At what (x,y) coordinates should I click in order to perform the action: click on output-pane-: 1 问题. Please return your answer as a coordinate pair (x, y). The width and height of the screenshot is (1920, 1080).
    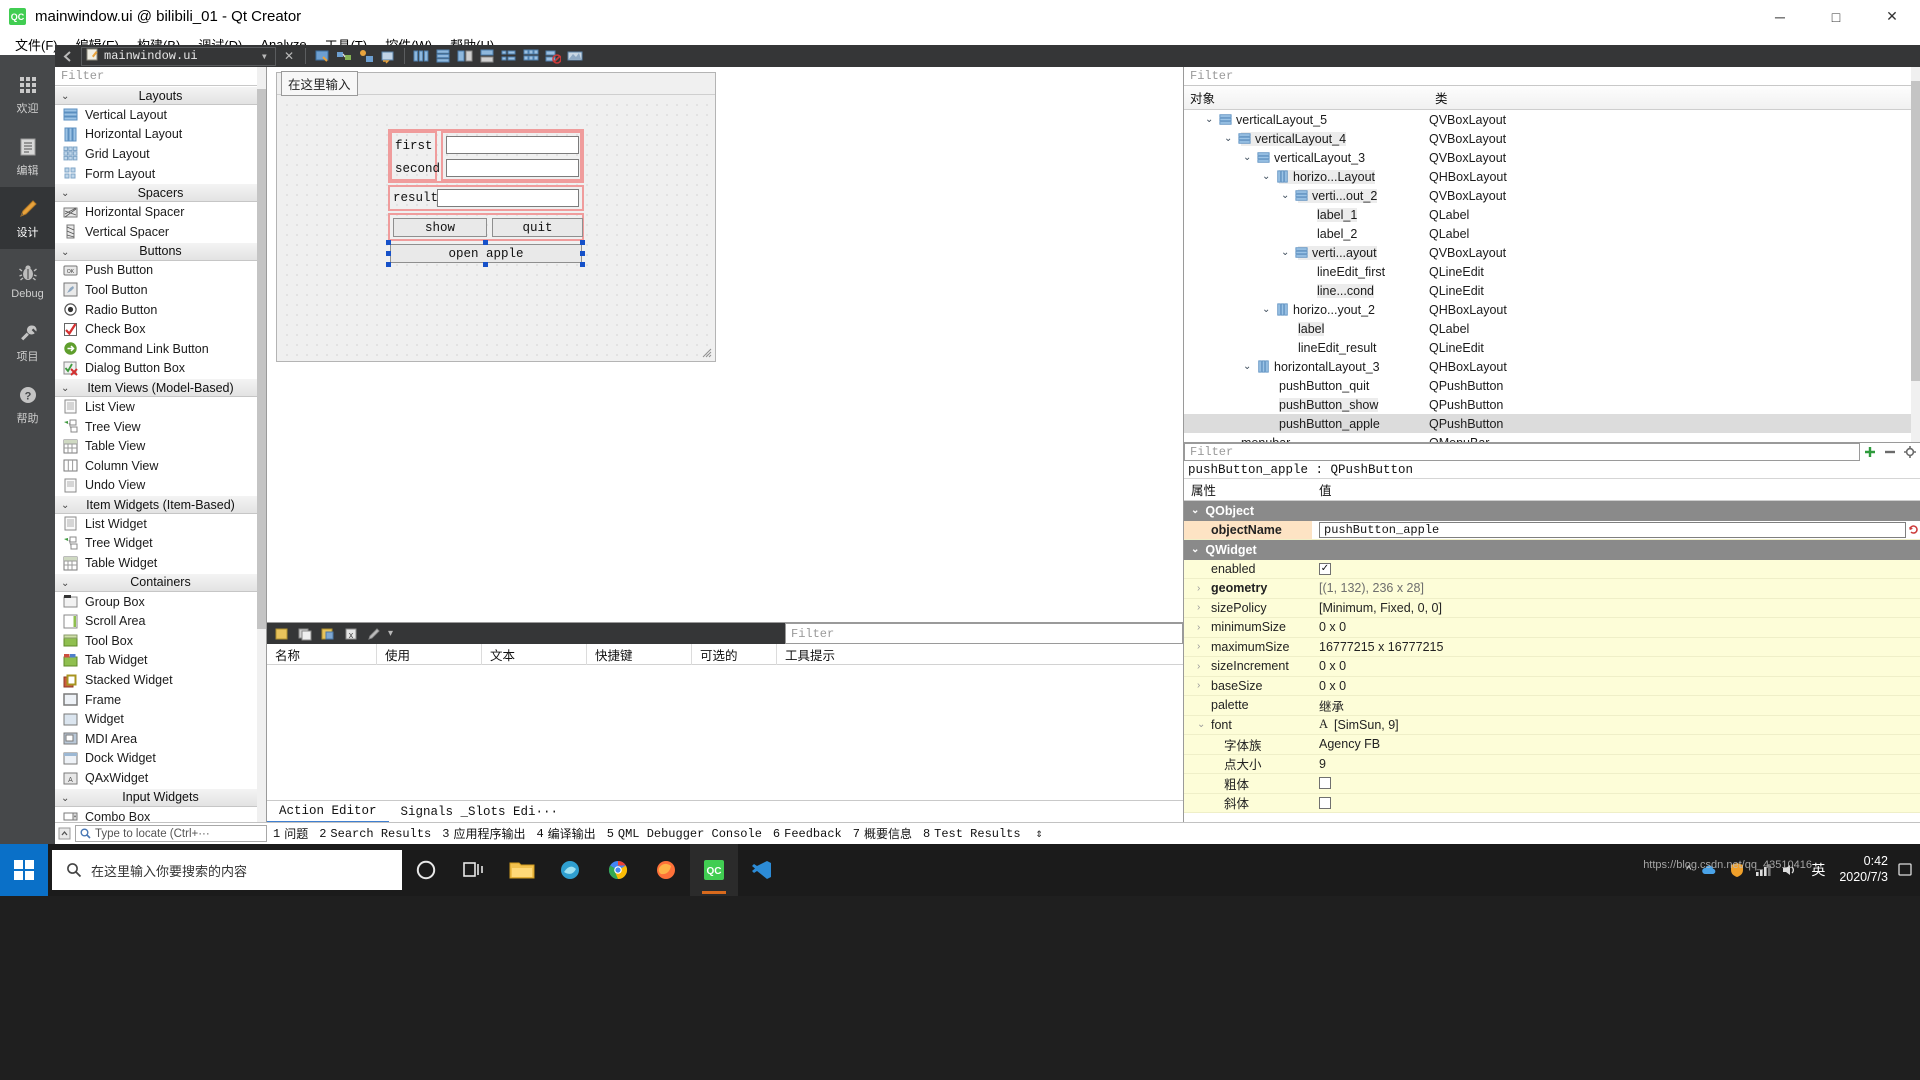
    Looking at the image, I should click on (290, 834).